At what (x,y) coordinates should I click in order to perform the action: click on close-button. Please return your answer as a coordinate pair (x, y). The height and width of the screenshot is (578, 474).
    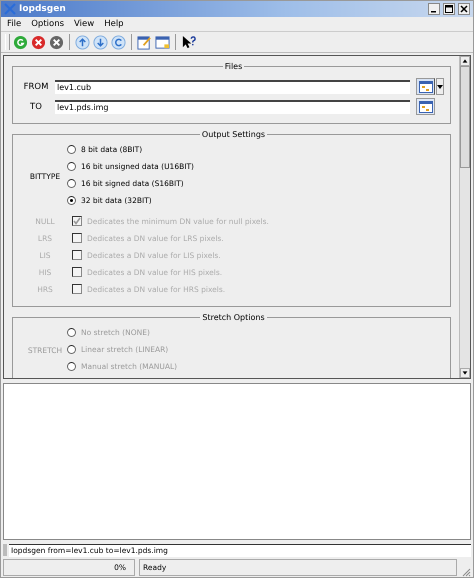
    Looking at the image, I should click on (464, 9).